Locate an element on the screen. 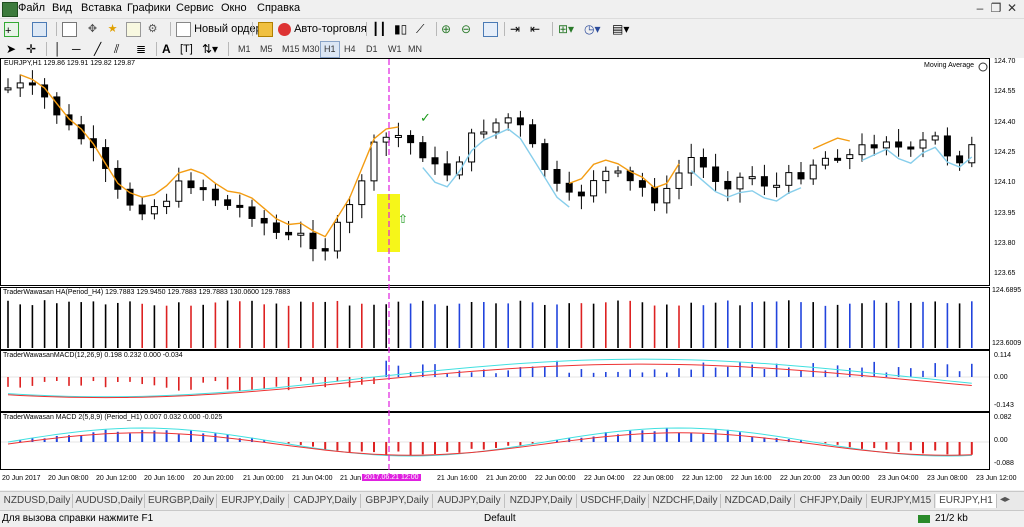 The height and width of the screenshot is (527, 1024). price-label: 124.25 is located at coordinates (1005, 152).